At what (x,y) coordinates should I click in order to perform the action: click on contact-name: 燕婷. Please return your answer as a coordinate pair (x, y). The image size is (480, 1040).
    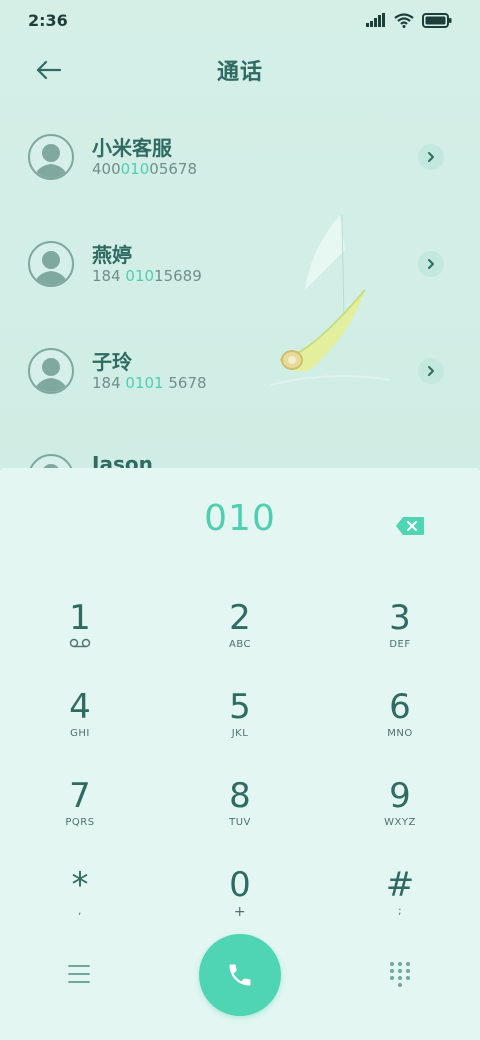
    Looking at the image, I should click on (112, 255).